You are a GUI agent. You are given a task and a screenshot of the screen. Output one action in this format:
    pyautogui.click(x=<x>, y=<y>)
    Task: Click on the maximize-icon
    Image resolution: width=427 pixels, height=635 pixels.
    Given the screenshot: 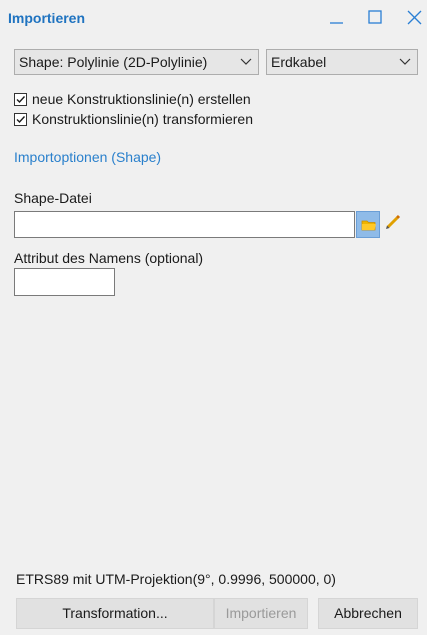 What is the action you would take?
    pyautogui.click(x=375, y=17)
    